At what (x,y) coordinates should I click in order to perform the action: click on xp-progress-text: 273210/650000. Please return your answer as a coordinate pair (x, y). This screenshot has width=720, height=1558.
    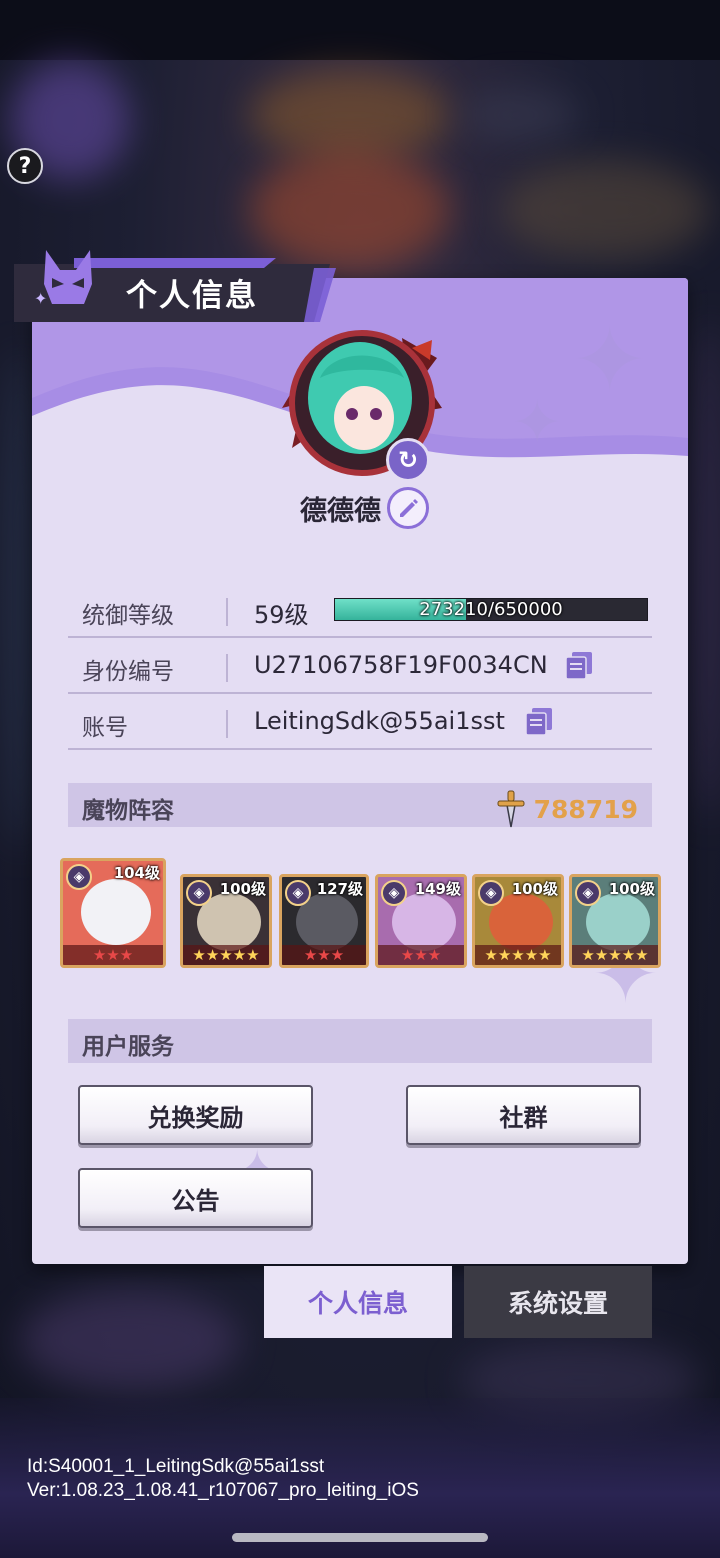
    Looking at the image, I should click on (491, 609).